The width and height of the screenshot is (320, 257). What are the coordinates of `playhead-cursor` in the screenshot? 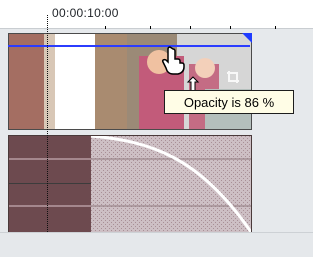 It's located at (48, 135).